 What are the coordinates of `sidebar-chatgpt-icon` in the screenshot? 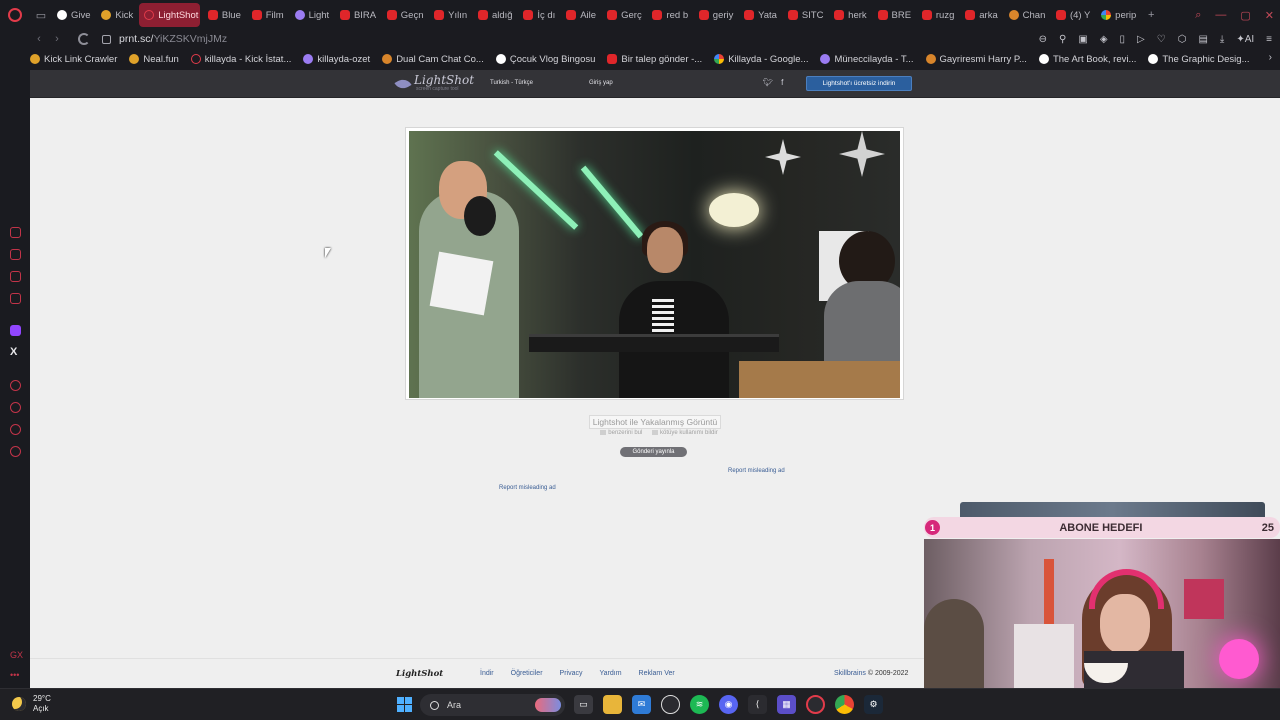 It's located at (15, 232).